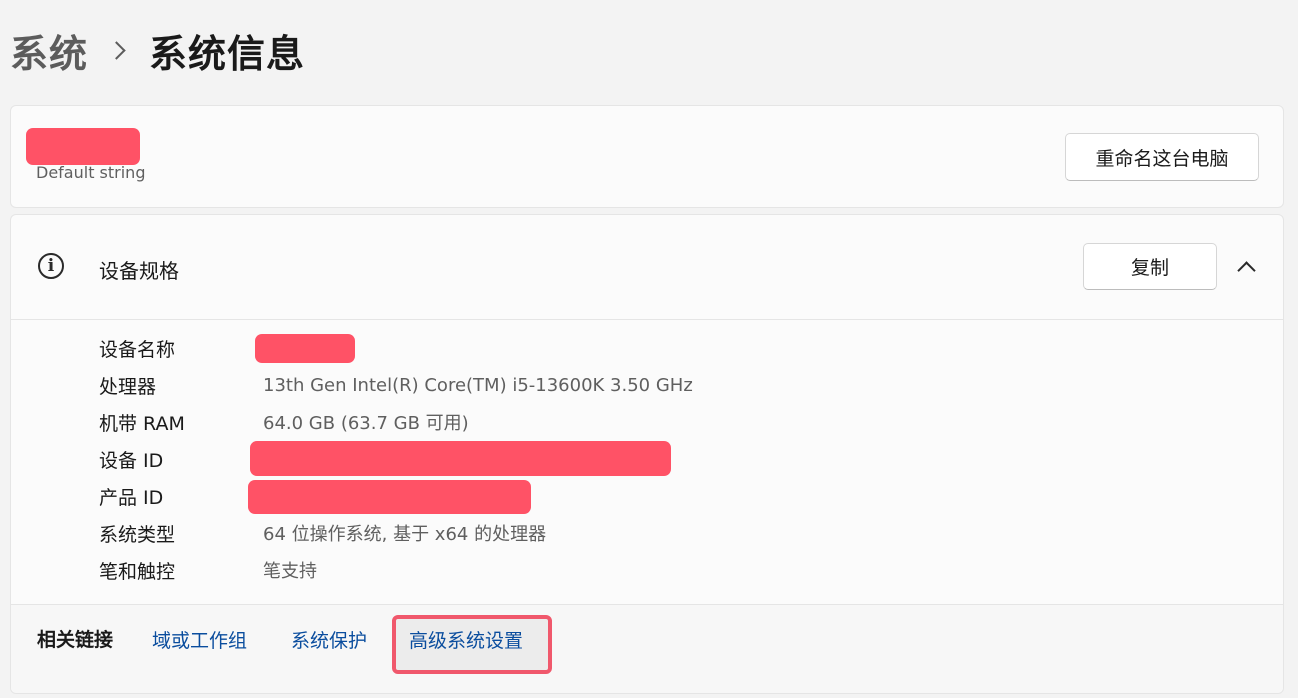 This screenshot has width=1298, height=698. What do you see at coordinates (329, 639) in the screenshot?
I see `link-system-protection: 系统保护` at bounding box center [329, 639].